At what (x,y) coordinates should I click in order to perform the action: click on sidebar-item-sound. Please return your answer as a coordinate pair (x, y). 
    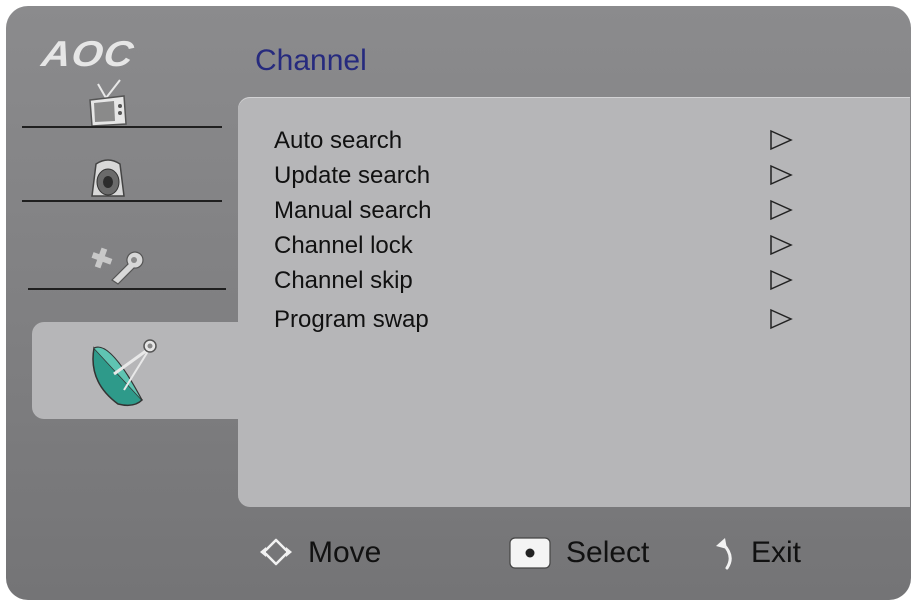
    Looking at the image, I should click on (122, 179).